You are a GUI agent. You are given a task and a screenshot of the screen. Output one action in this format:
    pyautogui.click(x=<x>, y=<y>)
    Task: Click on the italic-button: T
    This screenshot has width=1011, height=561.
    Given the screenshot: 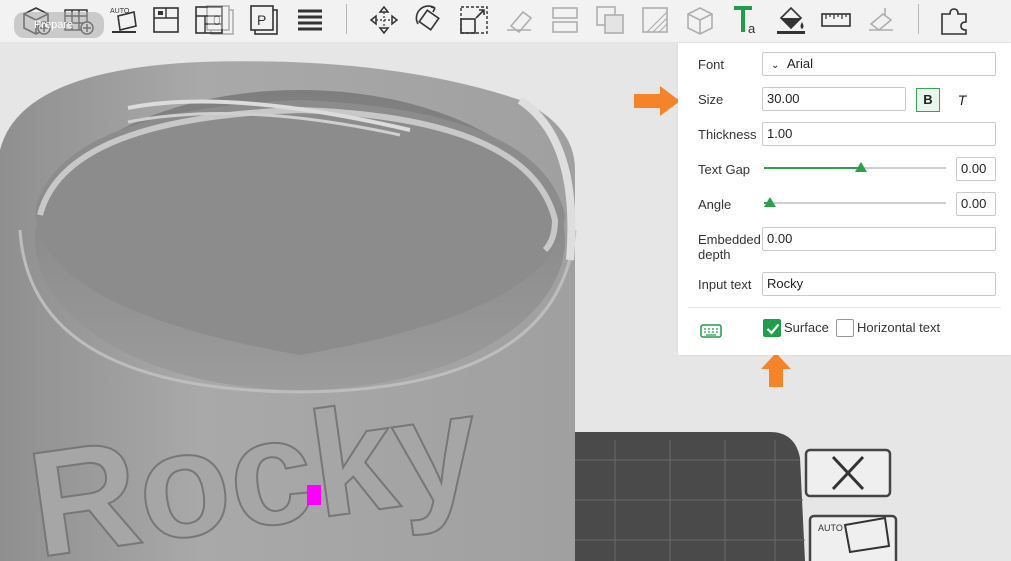 What is the action you would take?
    pyautogui.click(x=962, y=100)
    